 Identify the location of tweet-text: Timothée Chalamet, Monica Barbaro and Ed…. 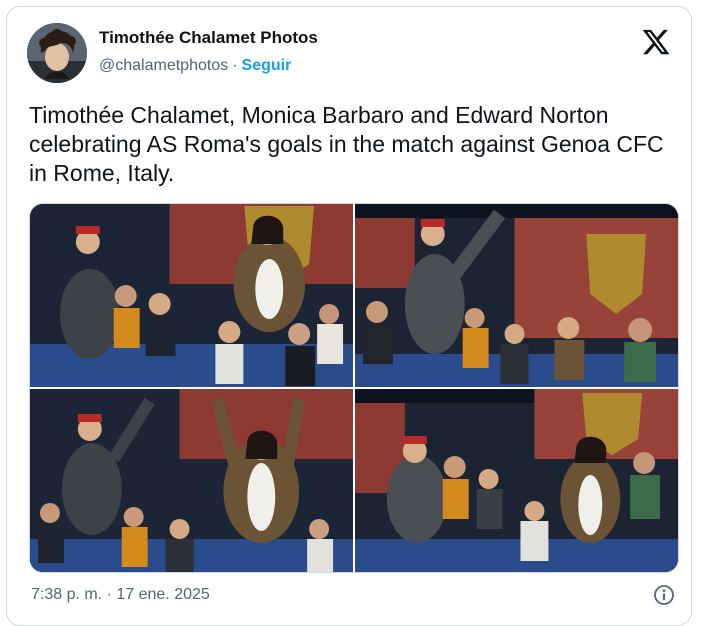
(346, 144).